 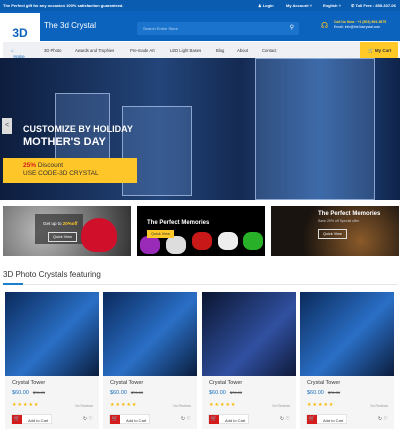 I want to click on nav-about: About, so click(x=242, y=50).